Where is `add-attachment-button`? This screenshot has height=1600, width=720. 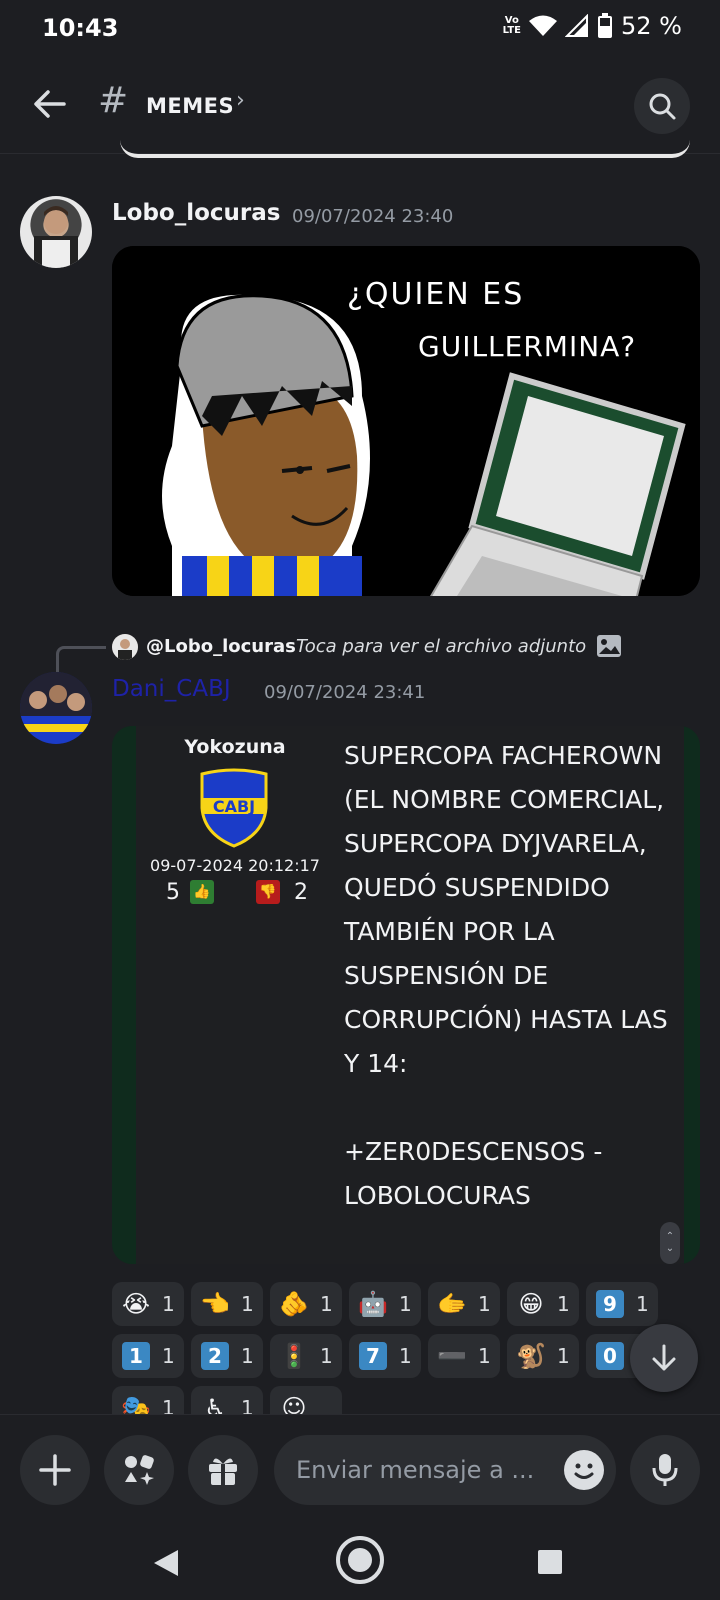
add-attachment-button is located at coordinates (55, 1470).